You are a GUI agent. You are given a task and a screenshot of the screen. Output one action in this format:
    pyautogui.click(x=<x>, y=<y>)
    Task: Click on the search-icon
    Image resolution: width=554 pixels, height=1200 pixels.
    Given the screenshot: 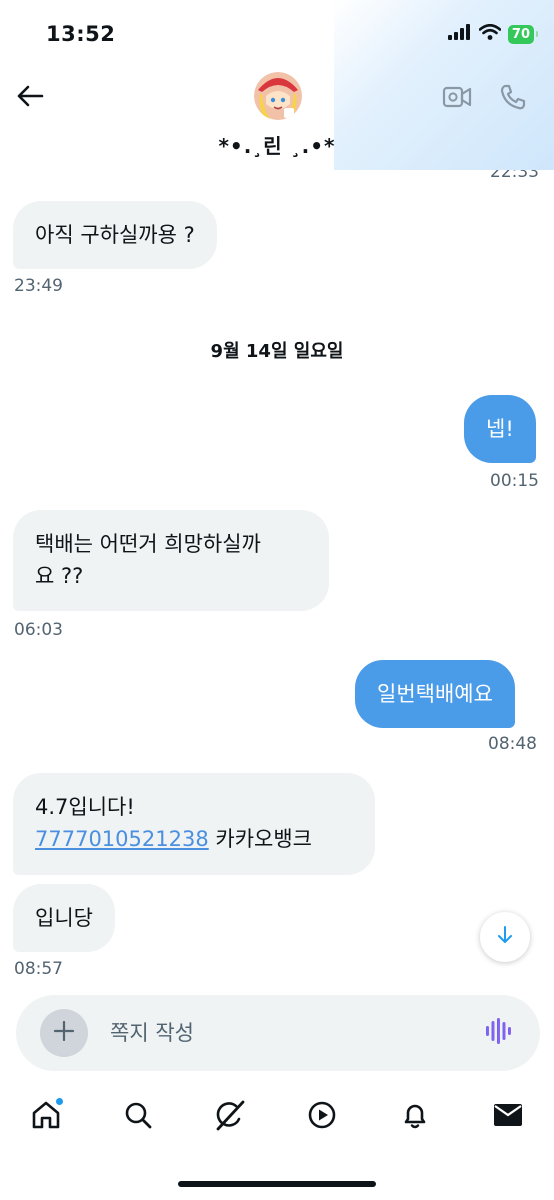 What is the action you would take?
    pyautogui.click(x=138, y=1117)
    